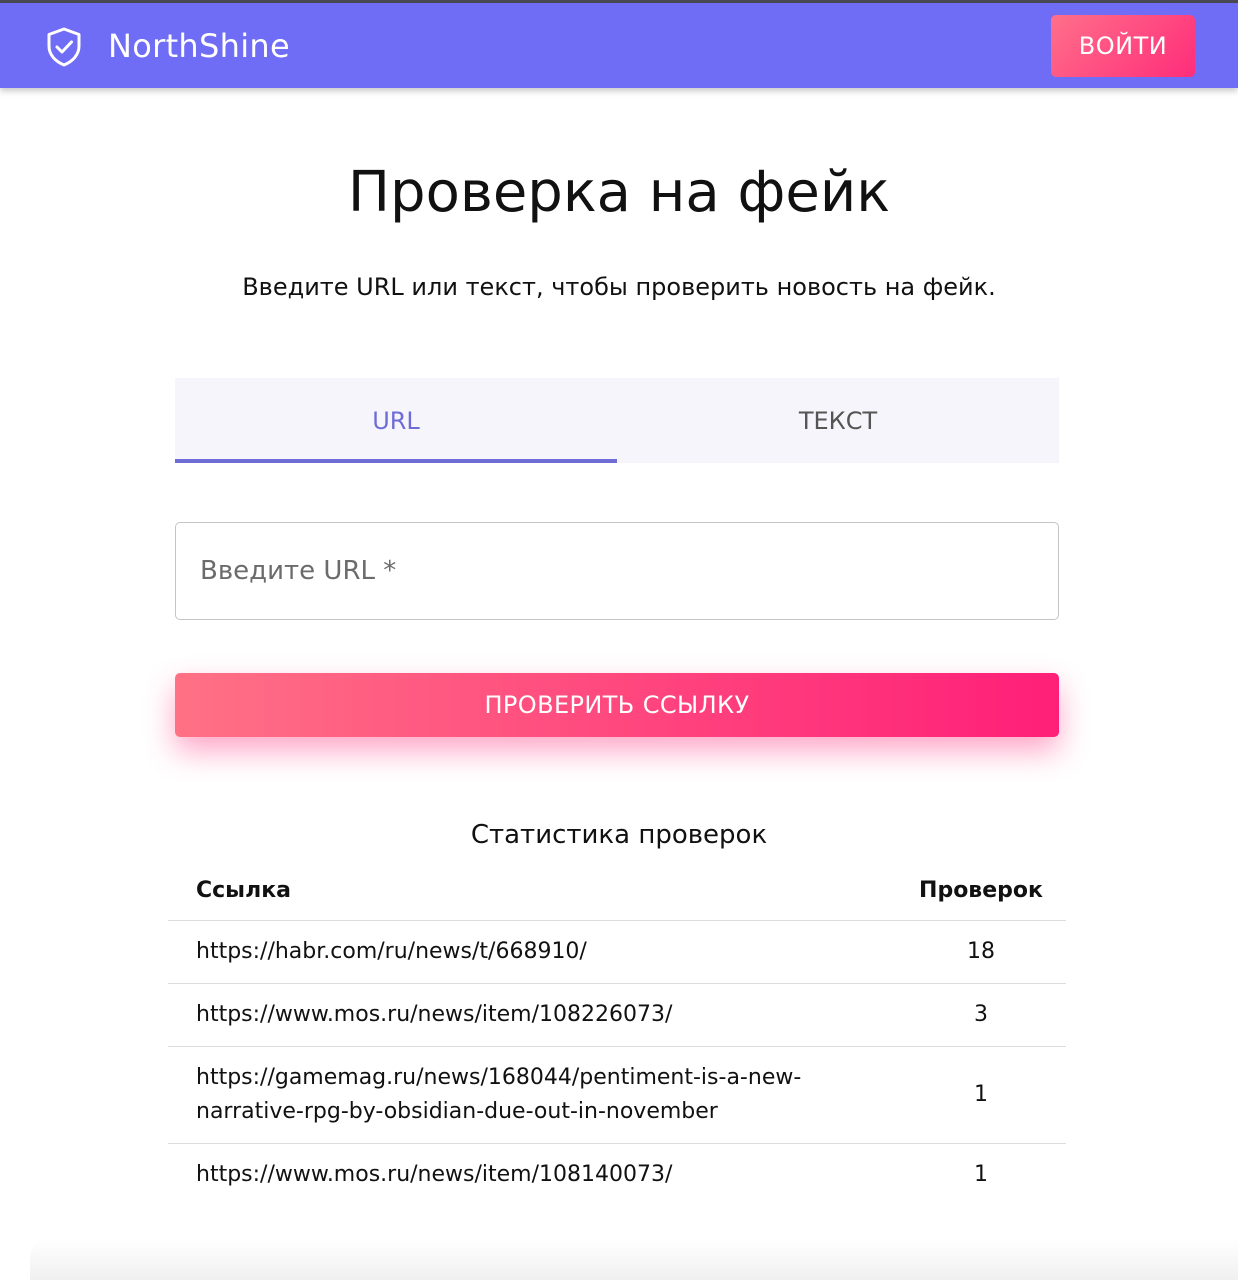 Image resolution: width=1238 pixels, height=1280 pixels. Describe the element at coordinates (396, 420) in the screenshot. I see `tab-url: URL` at that location.